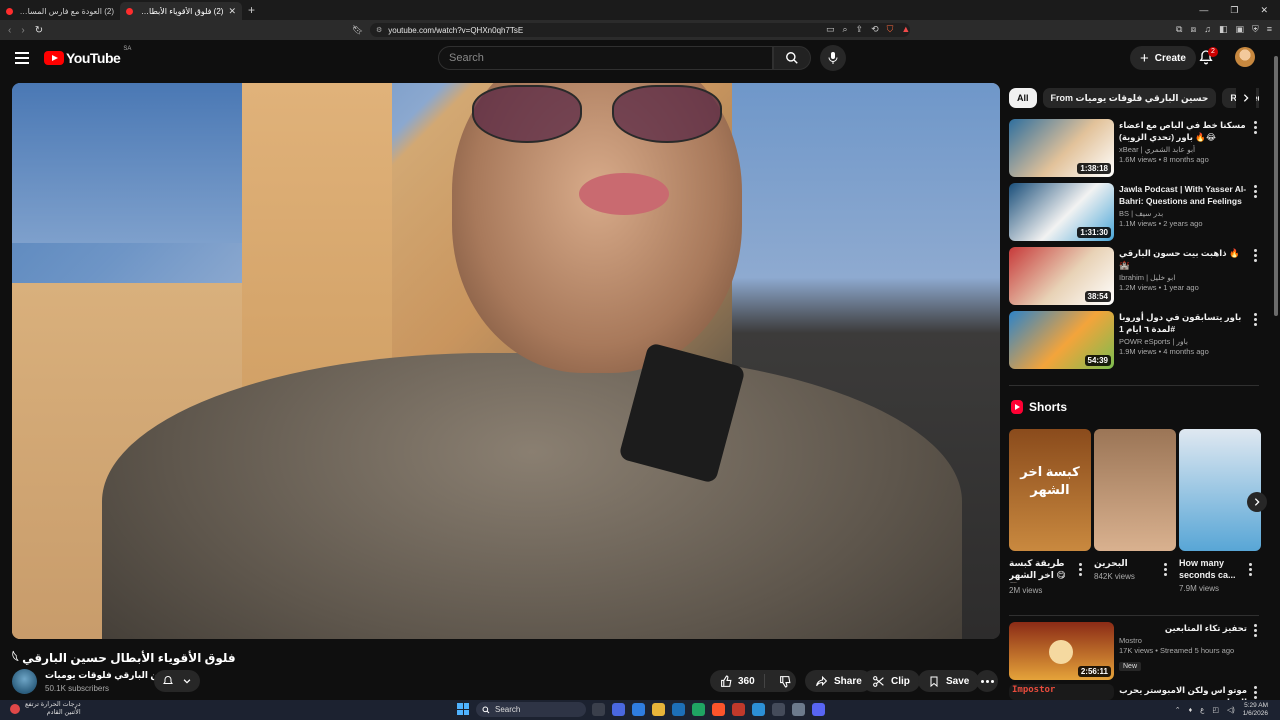 This screenshot has height=720, width=1280. I want to click on account-avatar, so click(1245, 57).